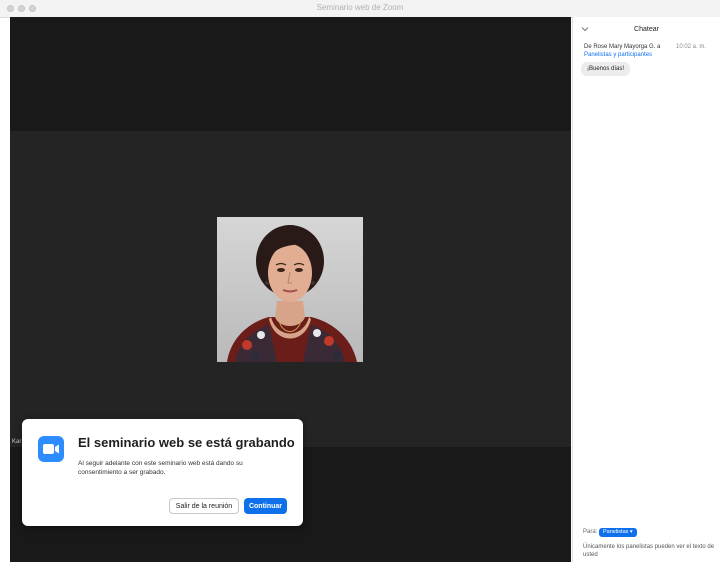  What do you see at coordinates (590, 532) in the screenshot?
I see `chat-to-label: Para:` at bounding box center [590, 532].